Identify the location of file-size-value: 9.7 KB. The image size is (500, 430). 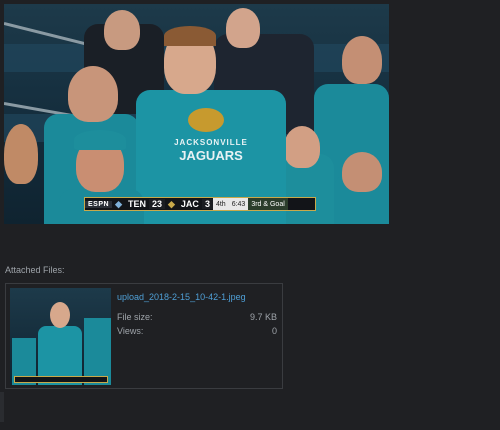
(263, 317).